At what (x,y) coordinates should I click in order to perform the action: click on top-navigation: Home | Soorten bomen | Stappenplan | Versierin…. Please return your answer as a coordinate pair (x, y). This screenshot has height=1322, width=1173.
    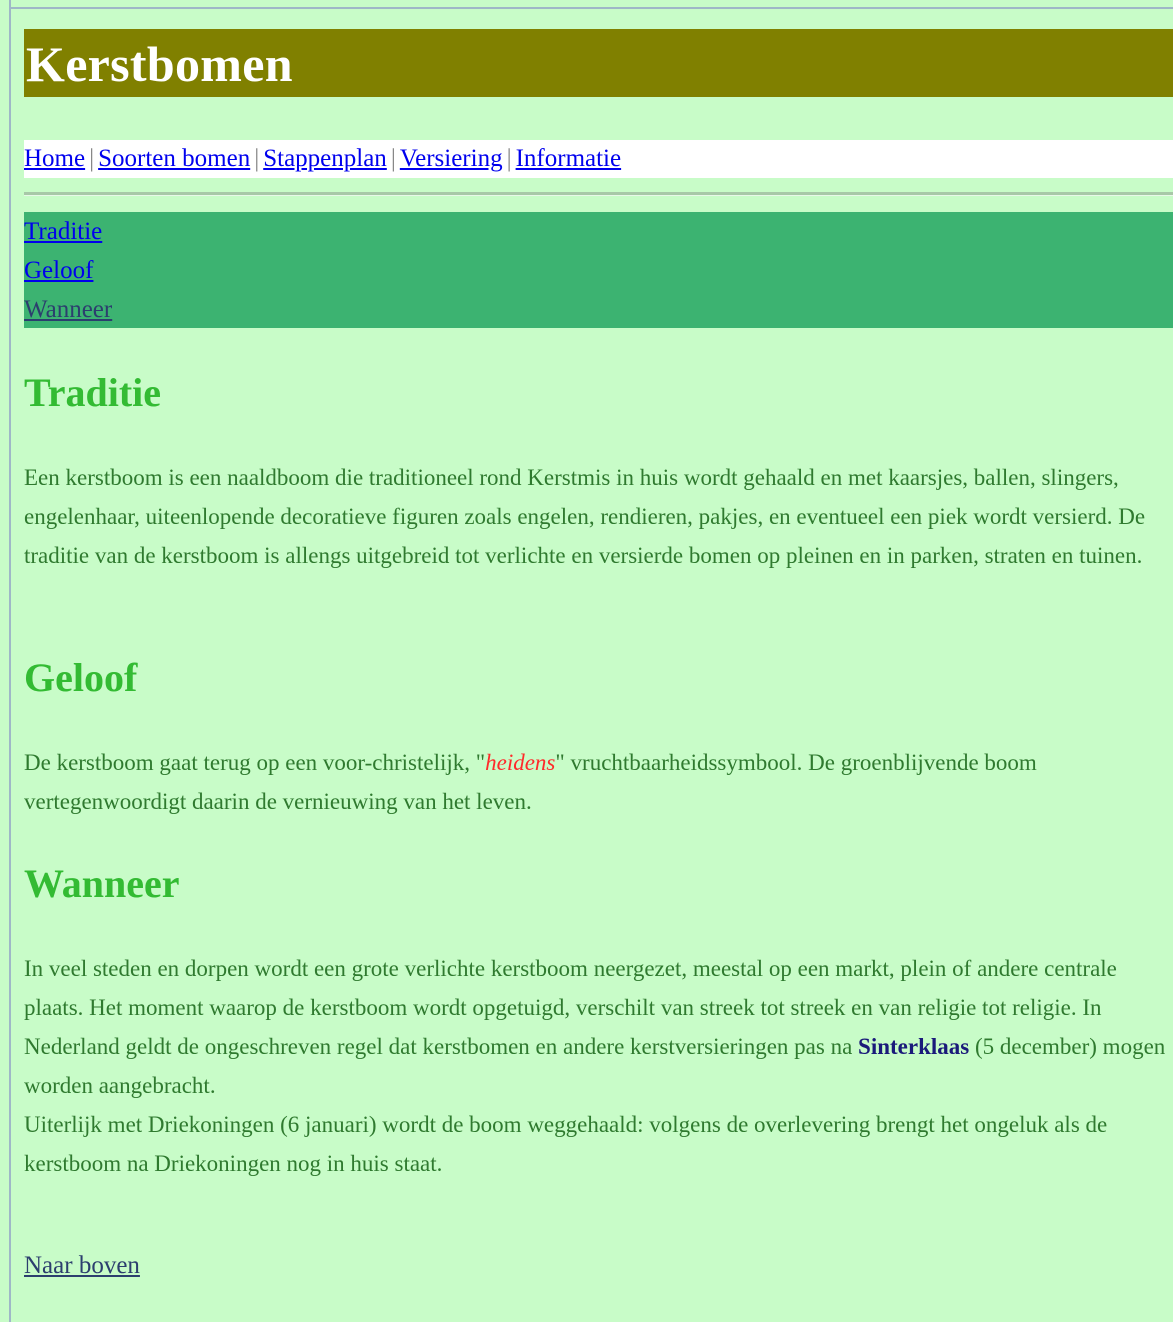
    Looking at the image, I should click on (598, 159).